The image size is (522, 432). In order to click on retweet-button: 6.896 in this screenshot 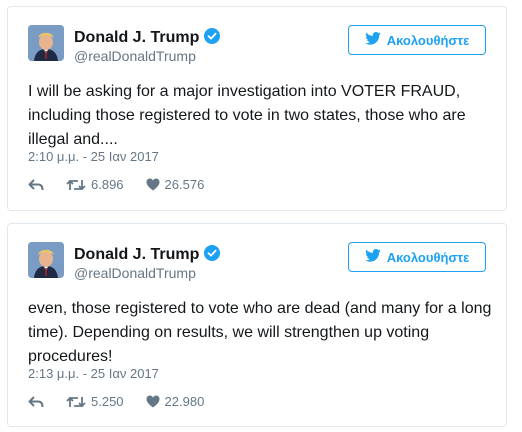, I will do `click(95, 184)`.